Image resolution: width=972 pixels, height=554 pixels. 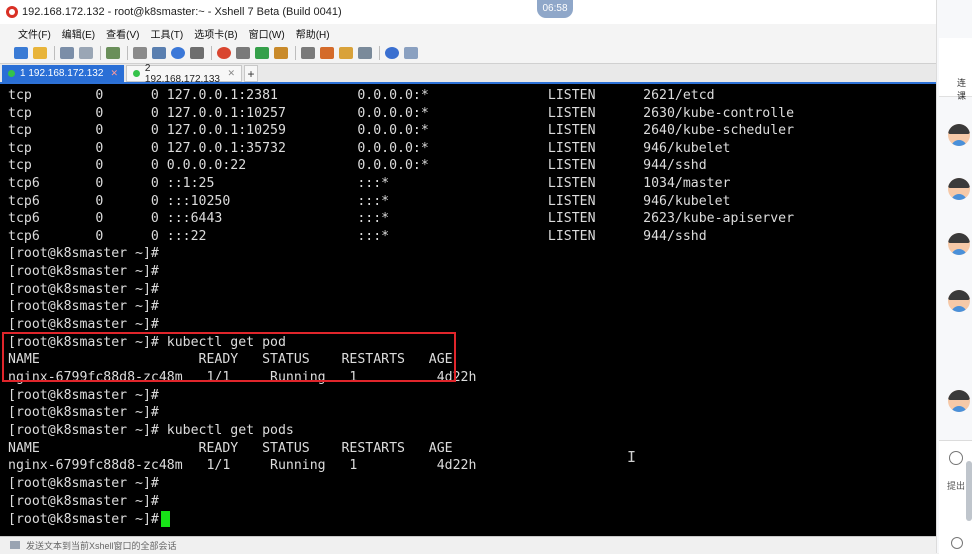 What do you see at coordinates (392, 52) in the screenshot?
I see `help-icon` at bounding box center [392, 52].